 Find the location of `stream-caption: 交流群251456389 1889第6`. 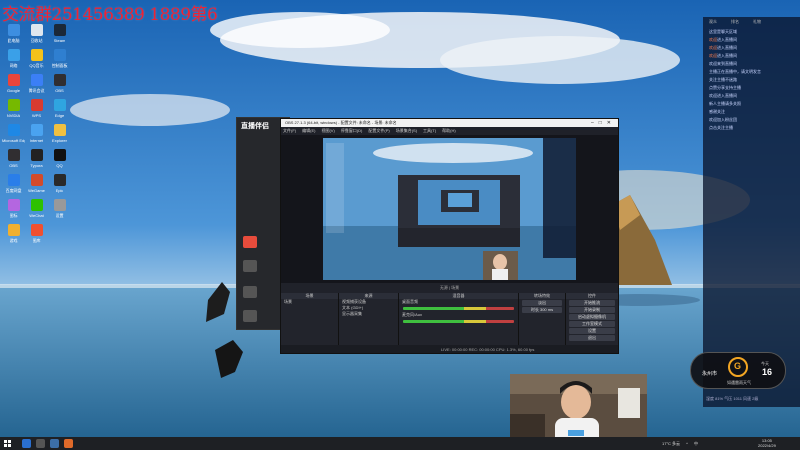

stream-caption: 交流群251456389 1889第6 is located at coordinates (110, 15).